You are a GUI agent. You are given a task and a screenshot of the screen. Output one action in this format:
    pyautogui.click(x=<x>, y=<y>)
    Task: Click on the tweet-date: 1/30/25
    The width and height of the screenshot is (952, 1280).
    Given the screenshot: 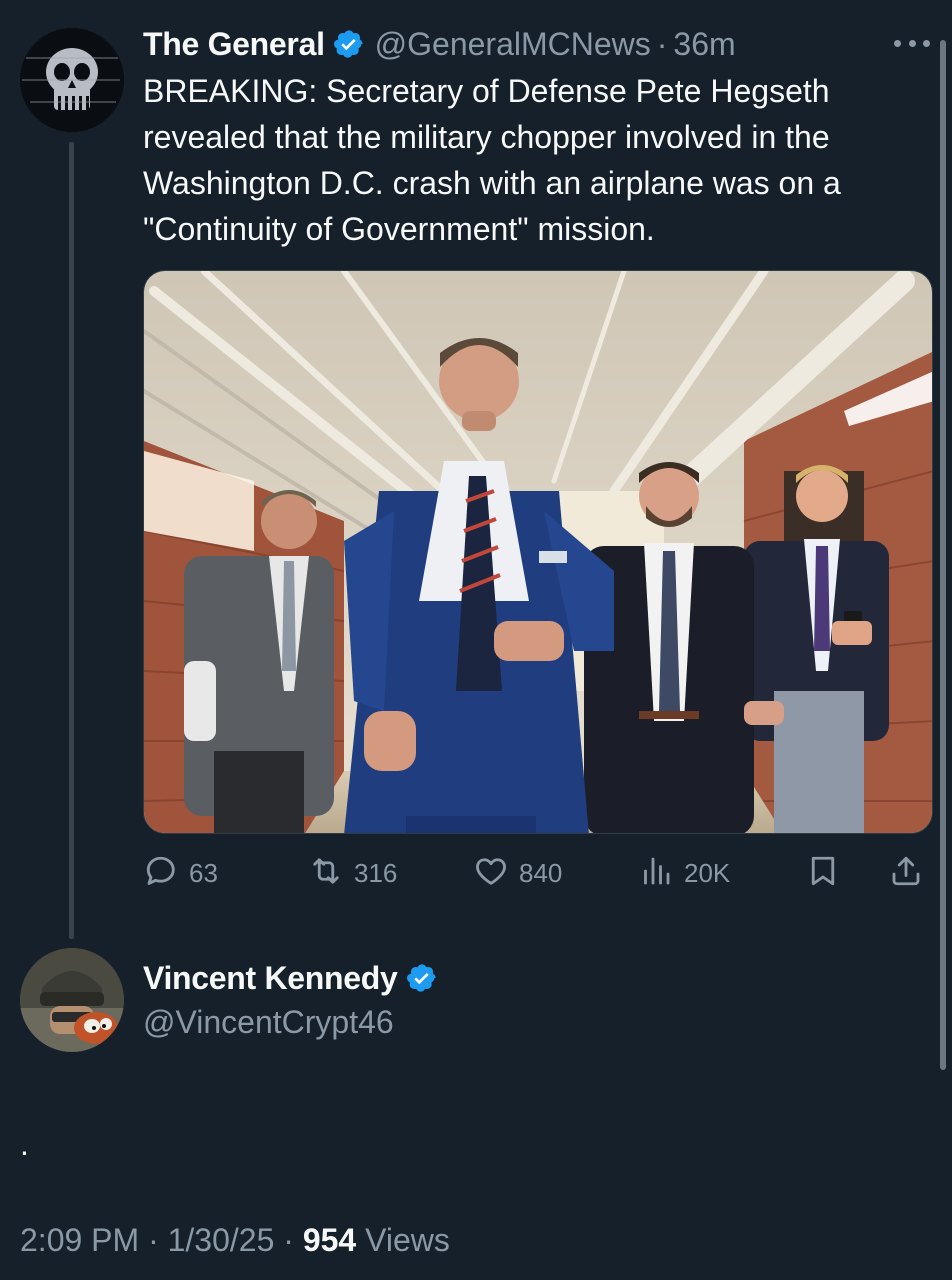 What is the action you would take?
    pyautogui.click(x=221, y=1240)
    